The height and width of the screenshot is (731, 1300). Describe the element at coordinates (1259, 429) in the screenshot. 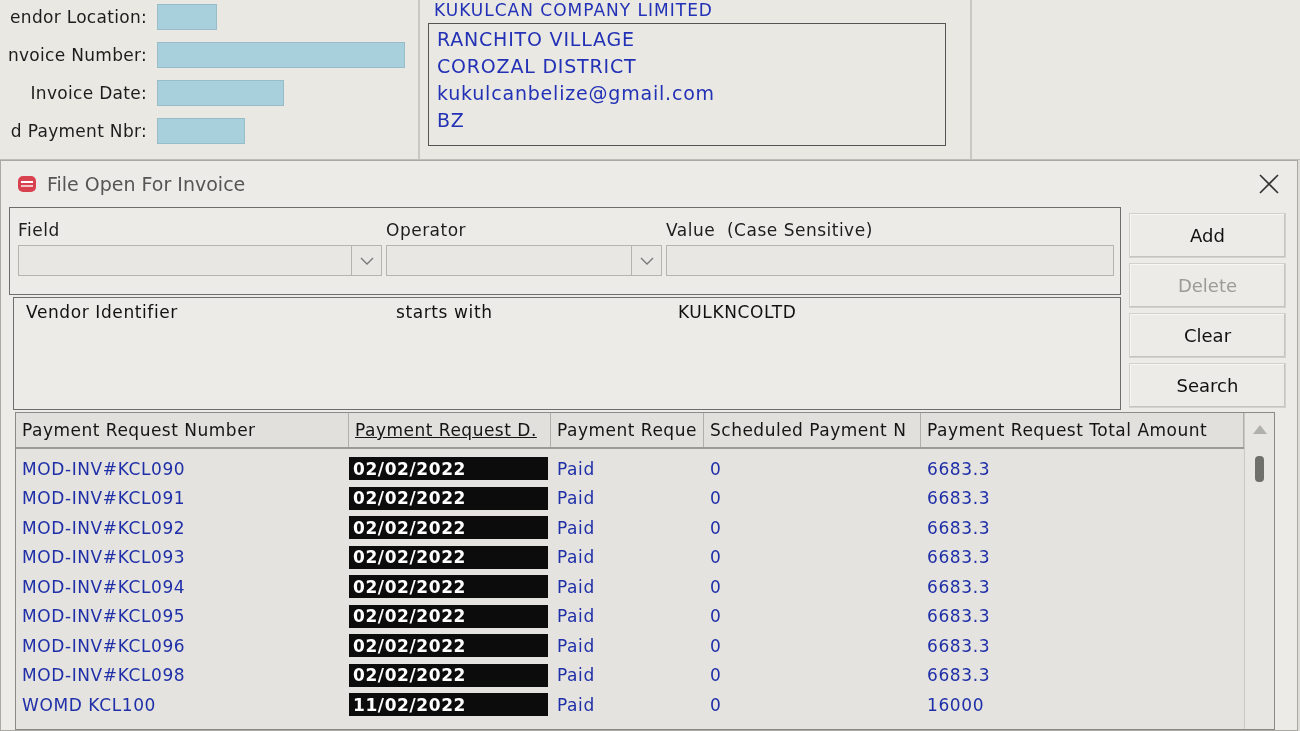

I see `triangle-up-icon` at that location.